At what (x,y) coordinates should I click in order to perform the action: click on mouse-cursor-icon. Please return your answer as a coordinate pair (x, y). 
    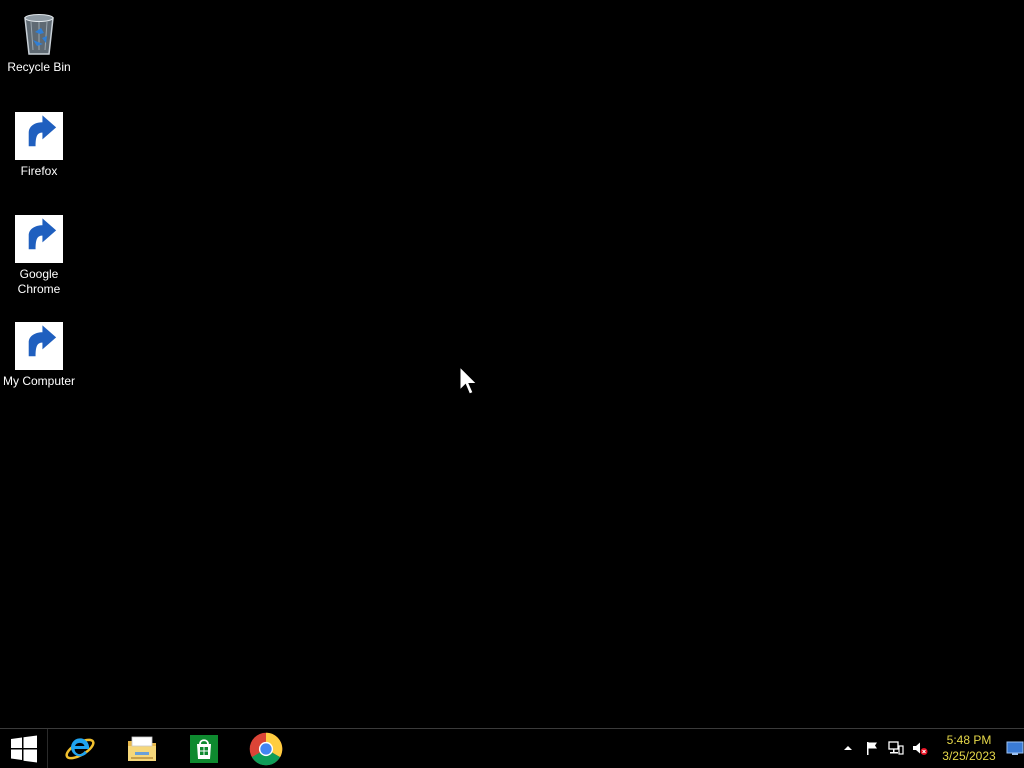
    Looking at the image, I should click on (468, 380).